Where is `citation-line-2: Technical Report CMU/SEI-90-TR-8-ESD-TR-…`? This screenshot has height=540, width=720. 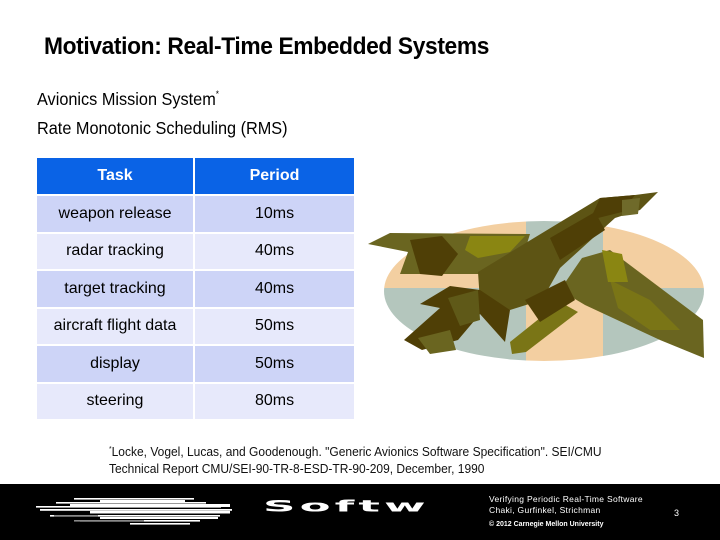 citation-line-2: Technical Report CMU/SEI-90-TR-8-ESD-TR-… is located at coordinates (297, 469).